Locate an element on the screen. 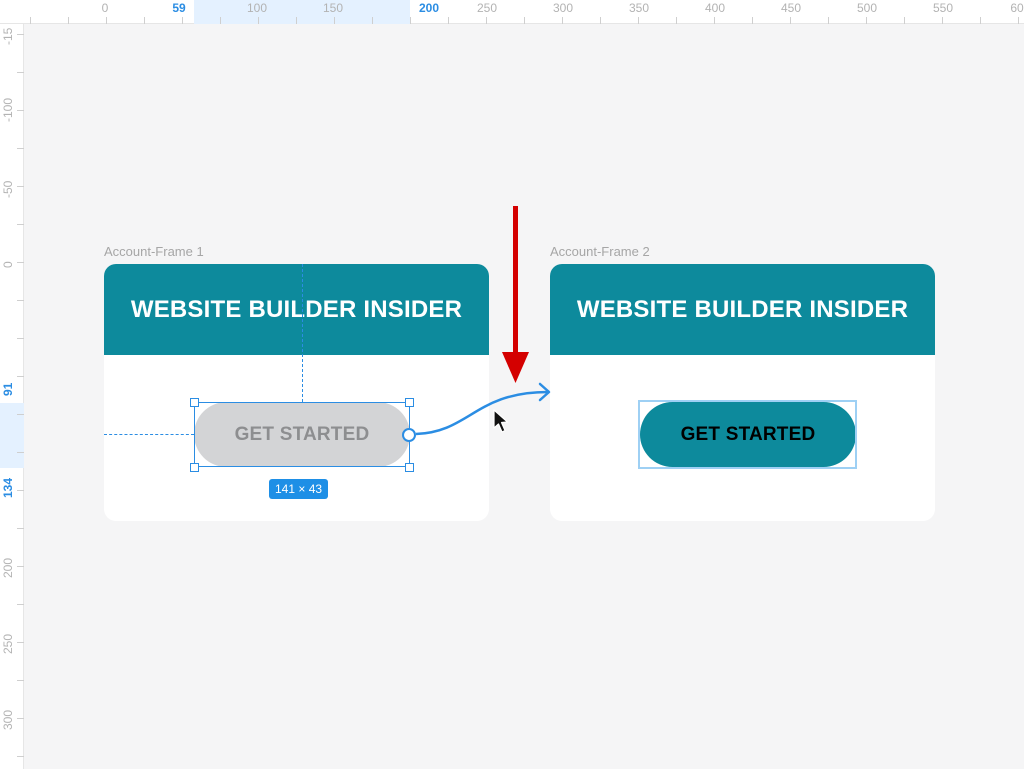  arrow-cursor-icon is located at coordinates (501, 421).